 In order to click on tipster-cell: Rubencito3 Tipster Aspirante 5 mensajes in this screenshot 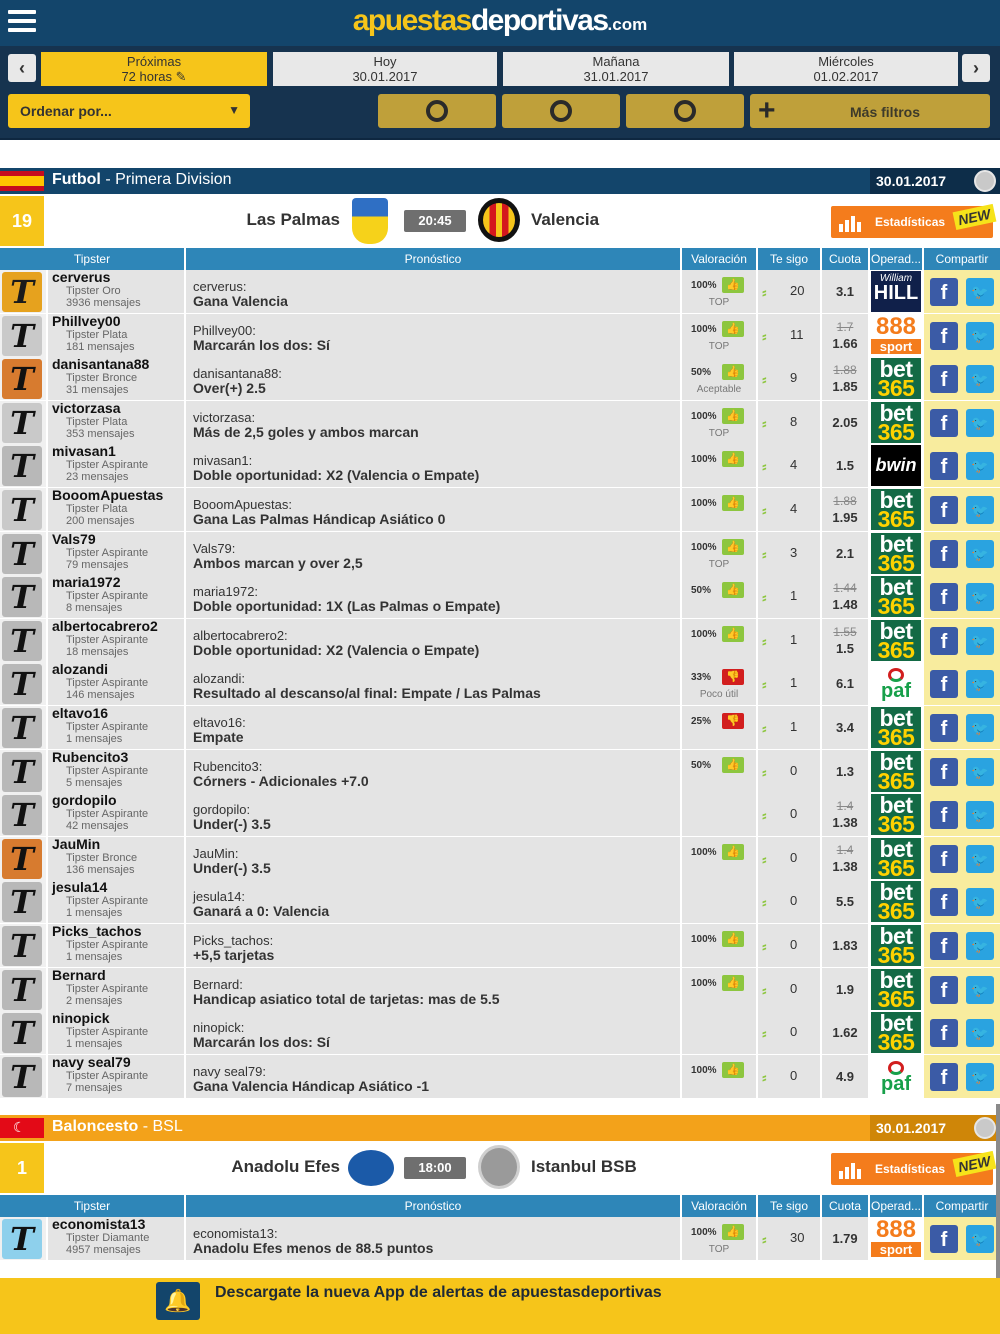, I will do `click(116, 771)`.